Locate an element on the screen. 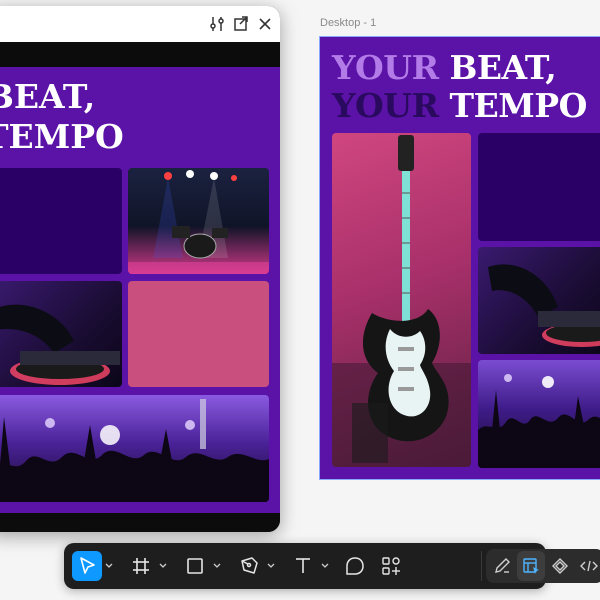 The height and width of the screenshot is (600, 600). actions-tool-button is located at coordinates (391, 566).